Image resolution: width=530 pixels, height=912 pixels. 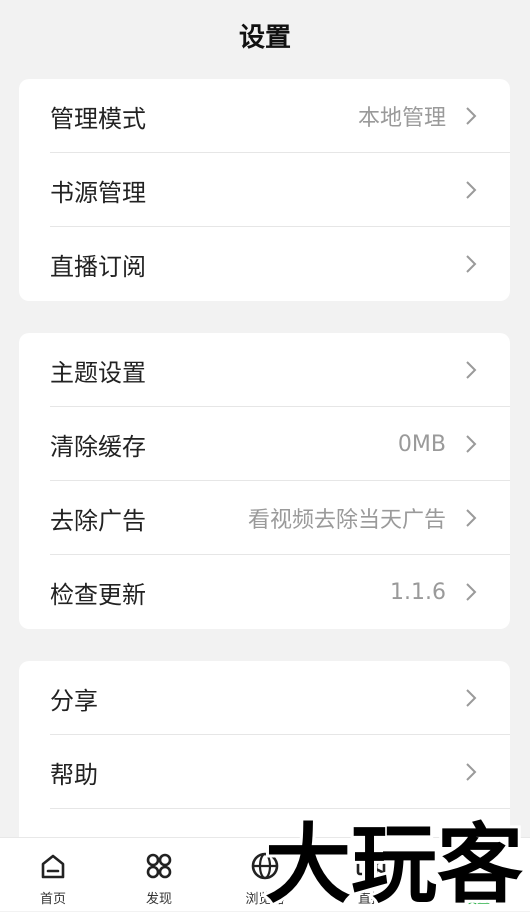 What do you see at coordinates (159, 866) in the screenshot?
I see `grid-icon` at bounding box center [159, 866].